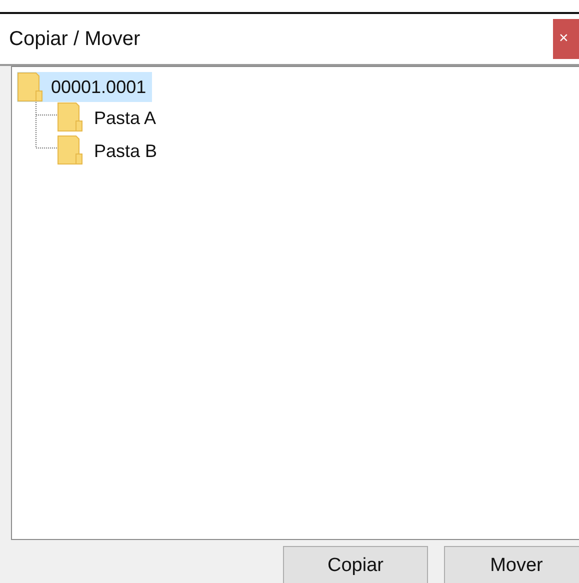  I want to click on tree-connector-line, so click(46, 125).